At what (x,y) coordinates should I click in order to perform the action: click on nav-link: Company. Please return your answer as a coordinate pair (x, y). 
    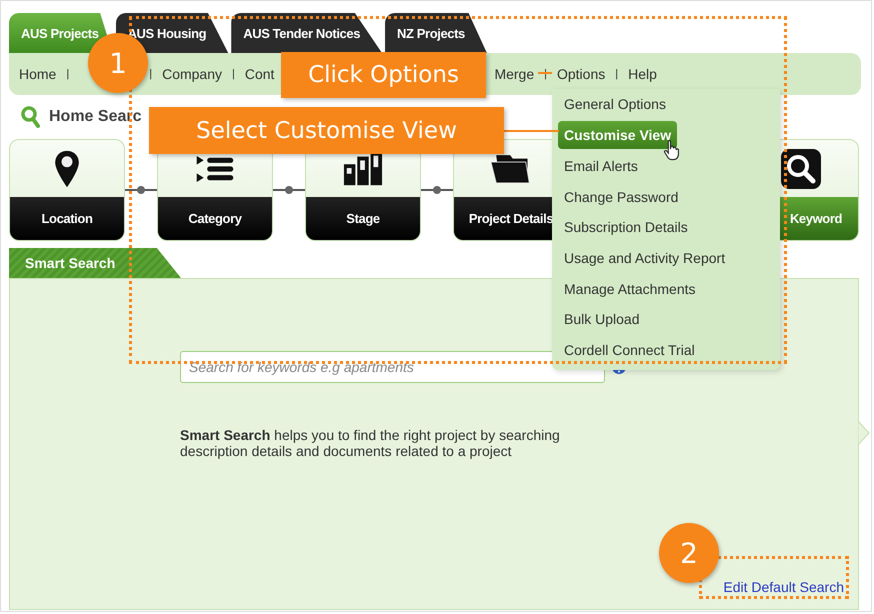
    Looking at the image, I should click on (192, 74).